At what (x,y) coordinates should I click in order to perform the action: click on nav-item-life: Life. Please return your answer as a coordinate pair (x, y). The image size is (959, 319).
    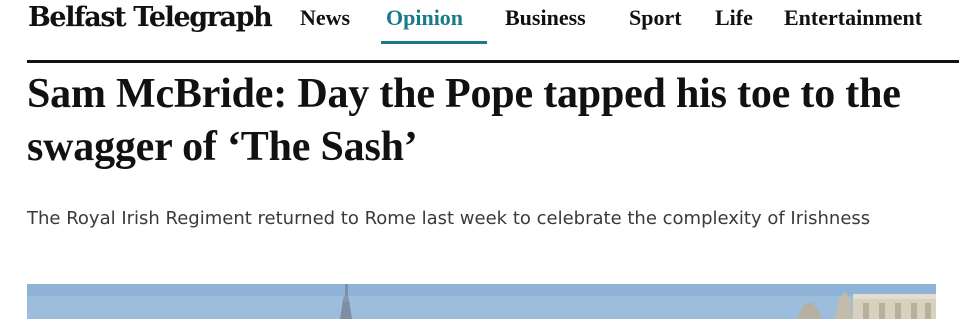
    Looking at the image, I should click on (734, 18).